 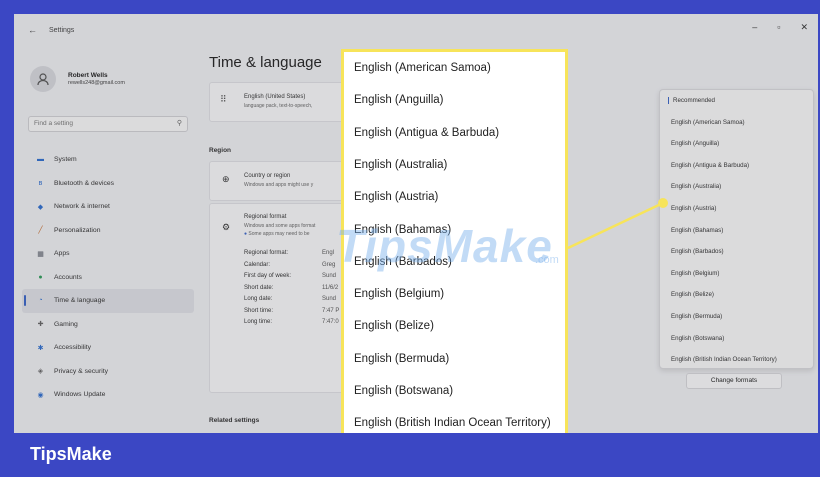 What do you see at coordinates (547, 260) in the screenshot?
I see `watermark-suffix: .com` at bounding box center [547, 260].